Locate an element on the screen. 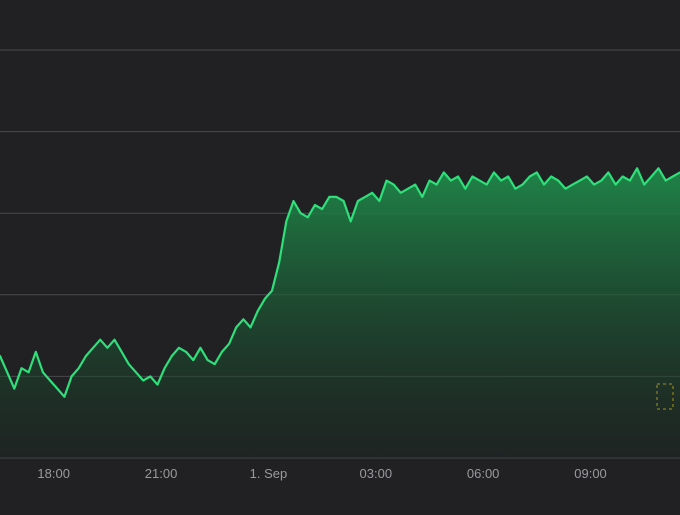 Image resolution: width=680 pixels, height=515 pixels. x-tick-label: 06:00 is located at coordinates (483, 473).